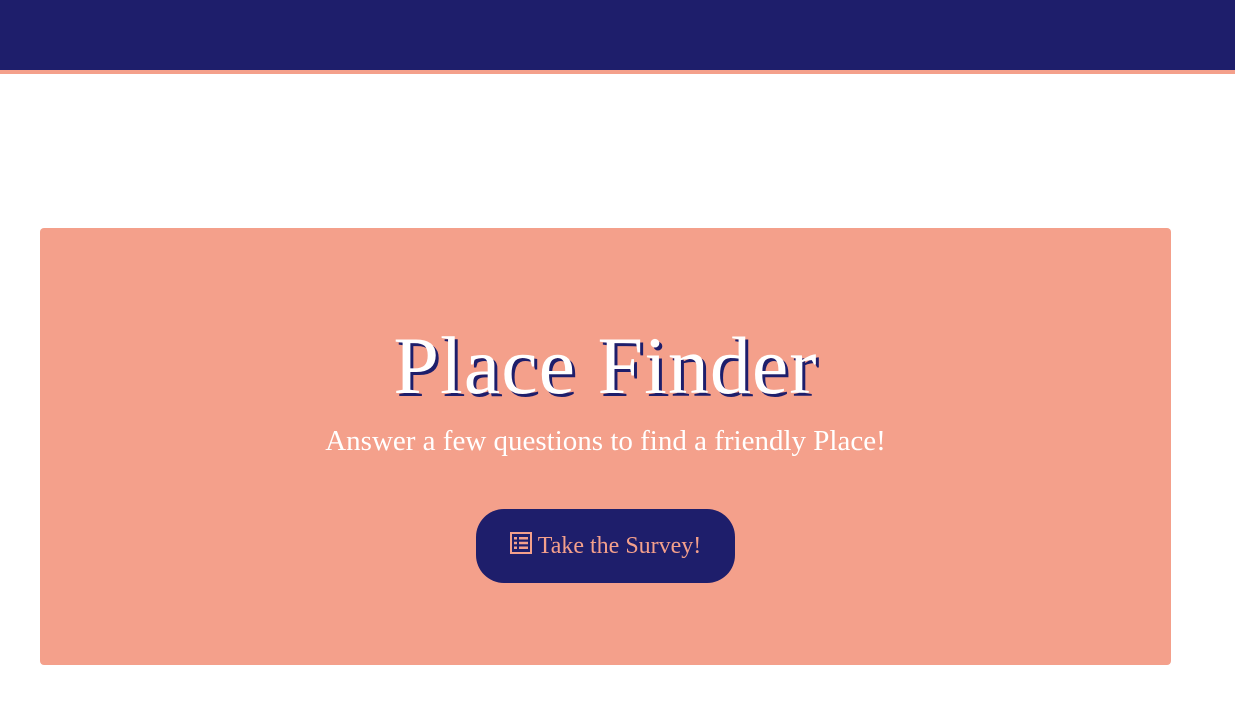 Image resolution: width=1235 pixels, height=718 pixels. I want to click on take-survey-label: Take the Survey!, so click(619, 545).